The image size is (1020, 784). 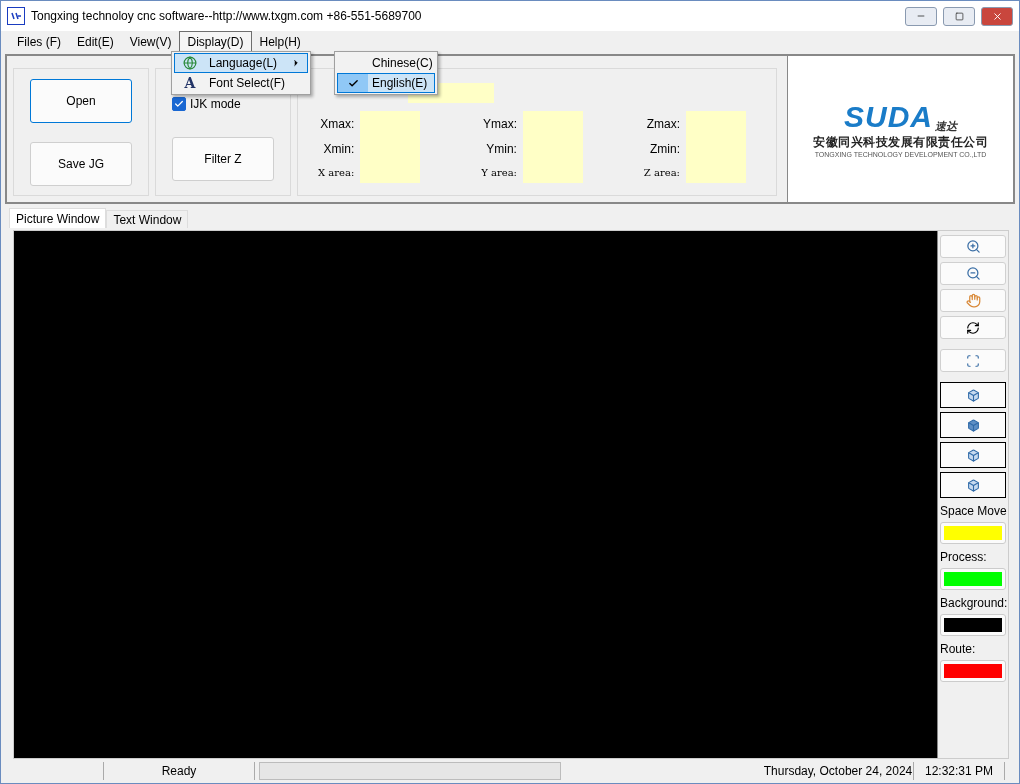 What do you see at coordinates (661, 172) in the screenshot?
I see `area-label: Z area:` at bounding box center [661, 172].